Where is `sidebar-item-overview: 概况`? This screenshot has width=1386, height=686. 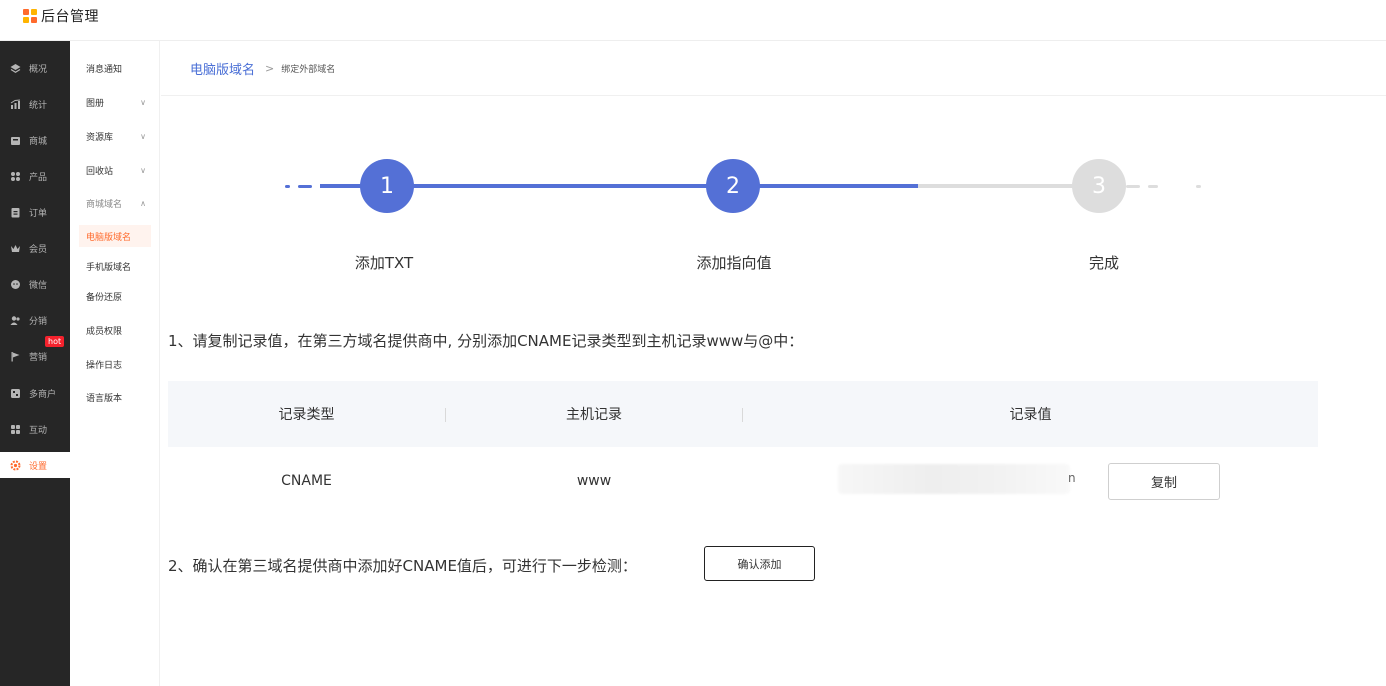 sidebar-item-overview: 概况 is located at coordinates (35, 68).